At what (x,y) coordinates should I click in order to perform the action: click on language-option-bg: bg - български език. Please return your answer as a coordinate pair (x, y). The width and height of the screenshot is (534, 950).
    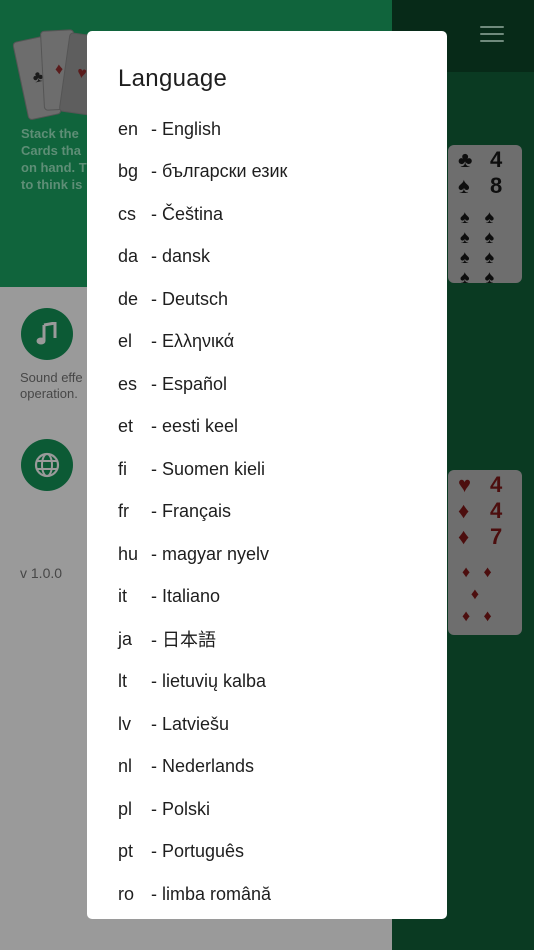
    Looking at the image, I should click on (267, 172).